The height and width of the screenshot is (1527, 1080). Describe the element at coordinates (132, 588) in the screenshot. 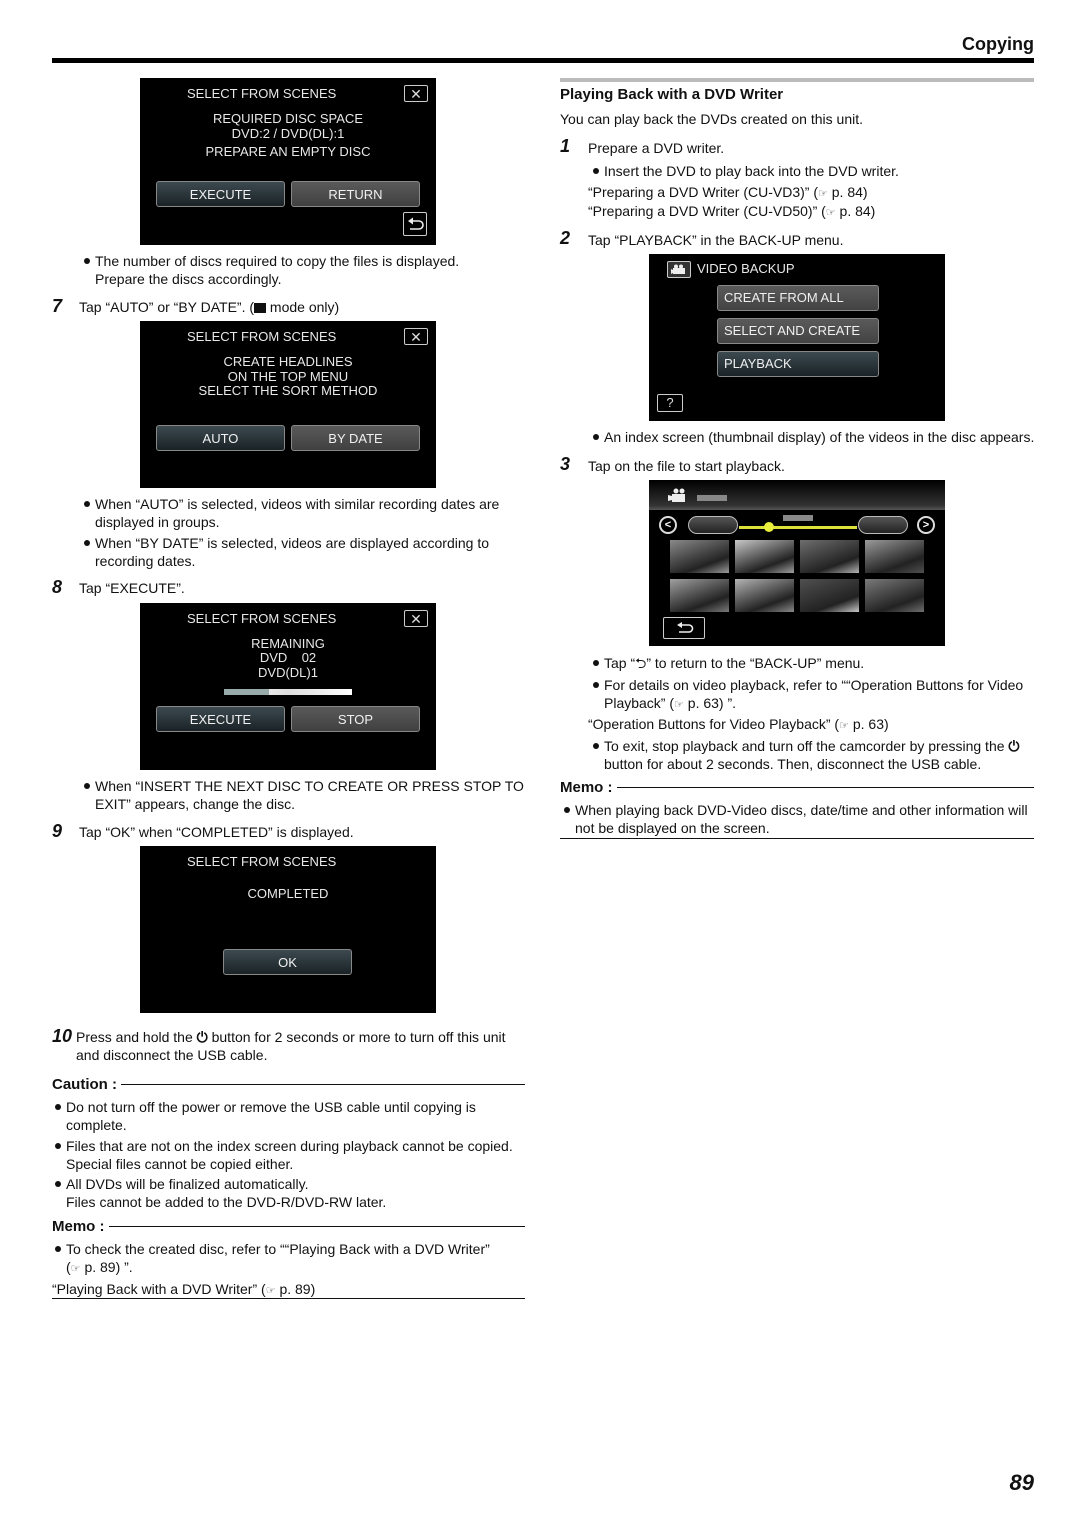

I see `step8-text: Tap “EXECUTE”.` at that location.